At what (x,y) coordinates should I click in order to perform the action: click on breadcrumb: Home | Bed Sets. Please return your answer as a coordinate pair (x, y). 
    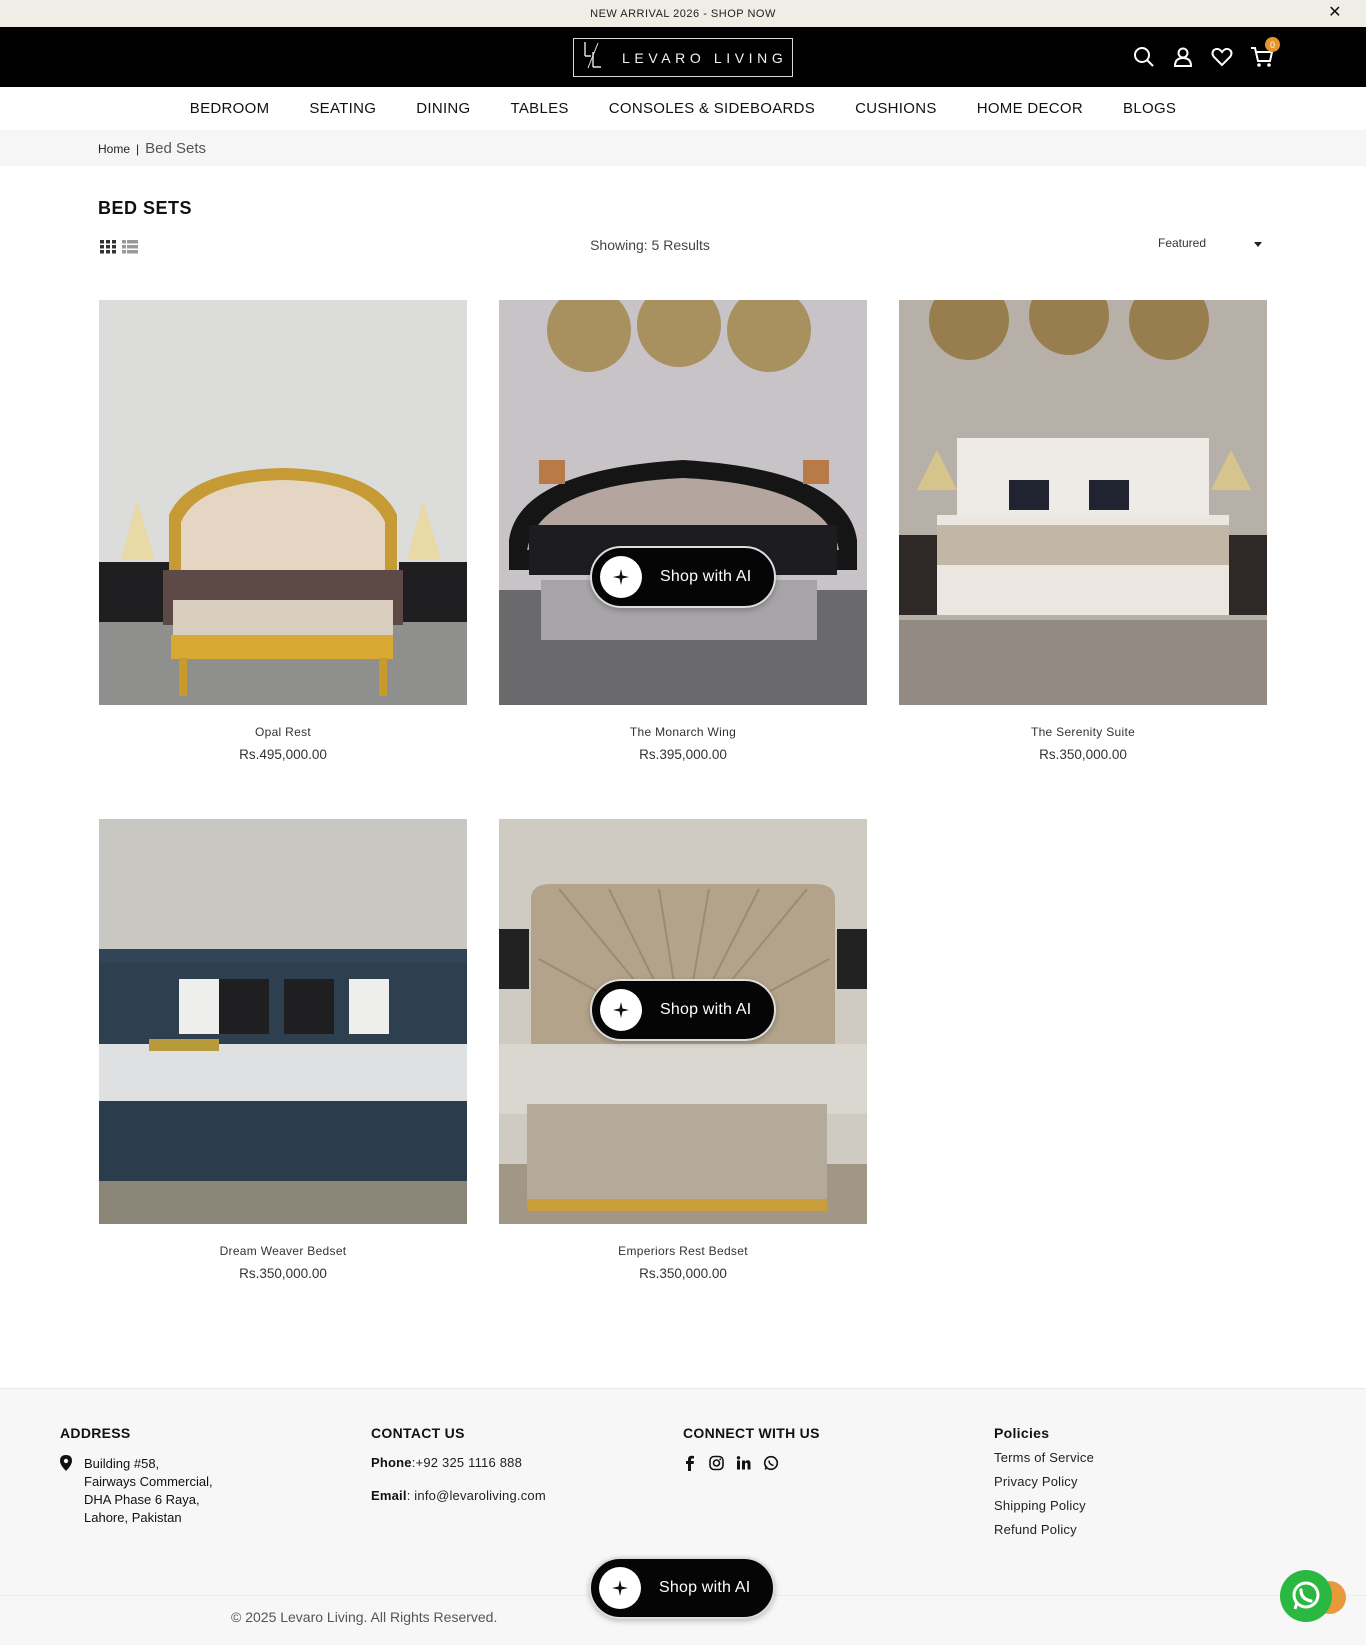
    Looking at the image, I should click on (152, 148).